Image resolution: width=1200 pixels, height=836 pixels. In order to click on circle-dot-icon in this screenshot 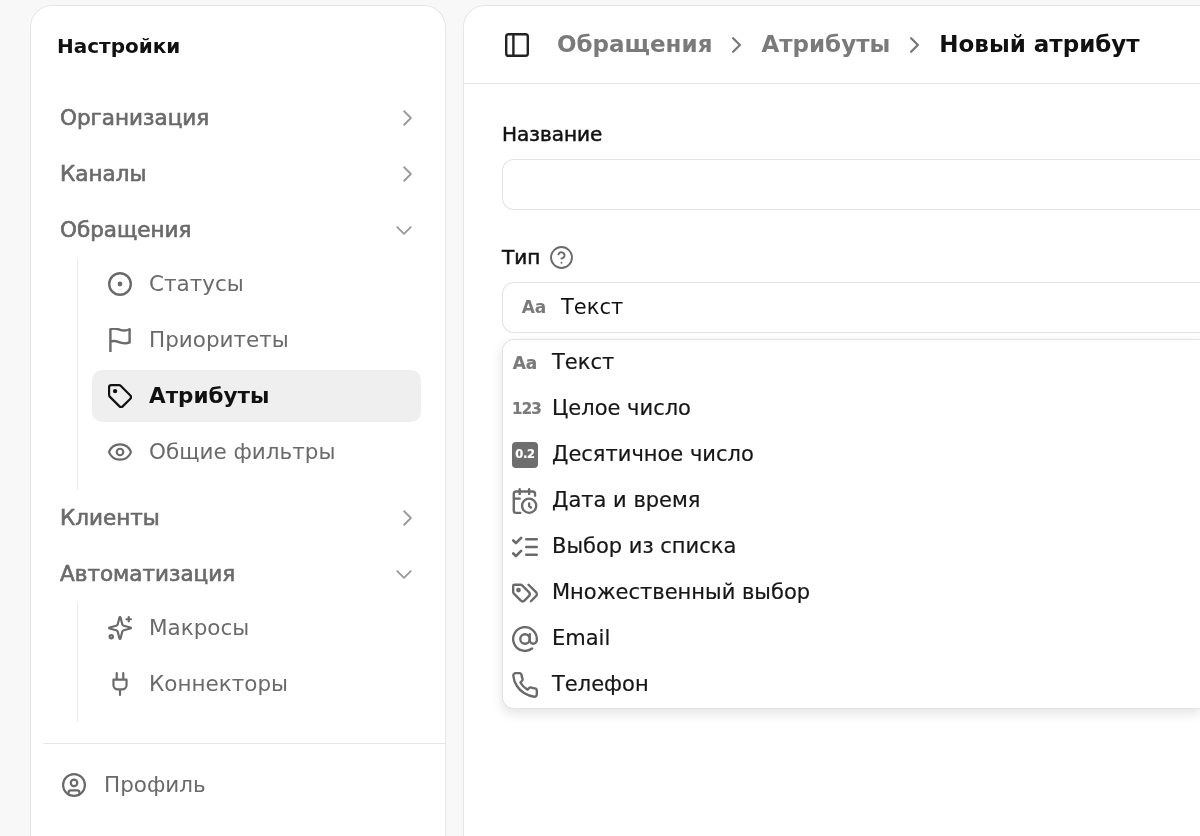, I will do `click(120, 284)`.